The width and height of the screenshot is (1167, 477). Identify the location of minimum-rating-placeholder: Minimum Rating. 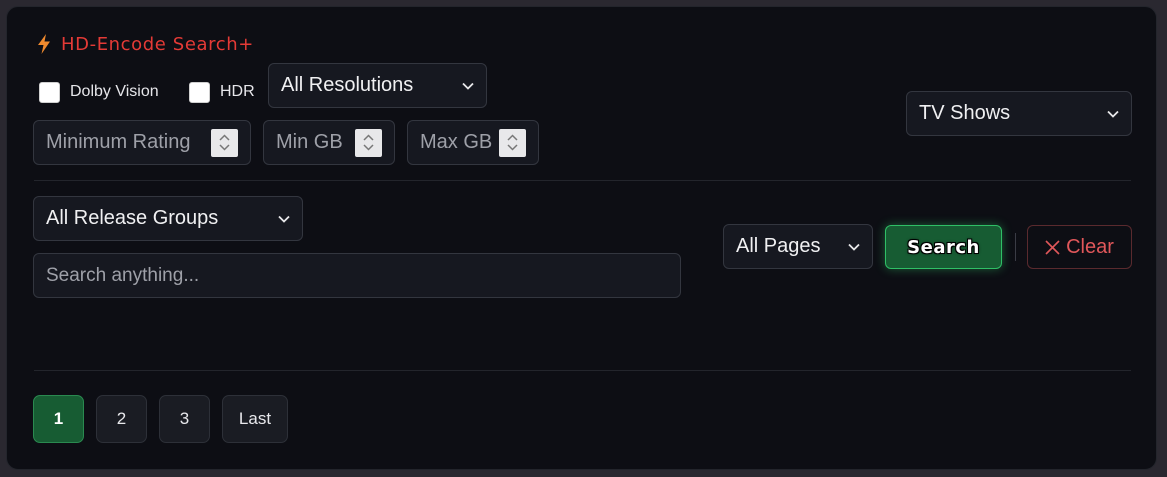
(118, 142).